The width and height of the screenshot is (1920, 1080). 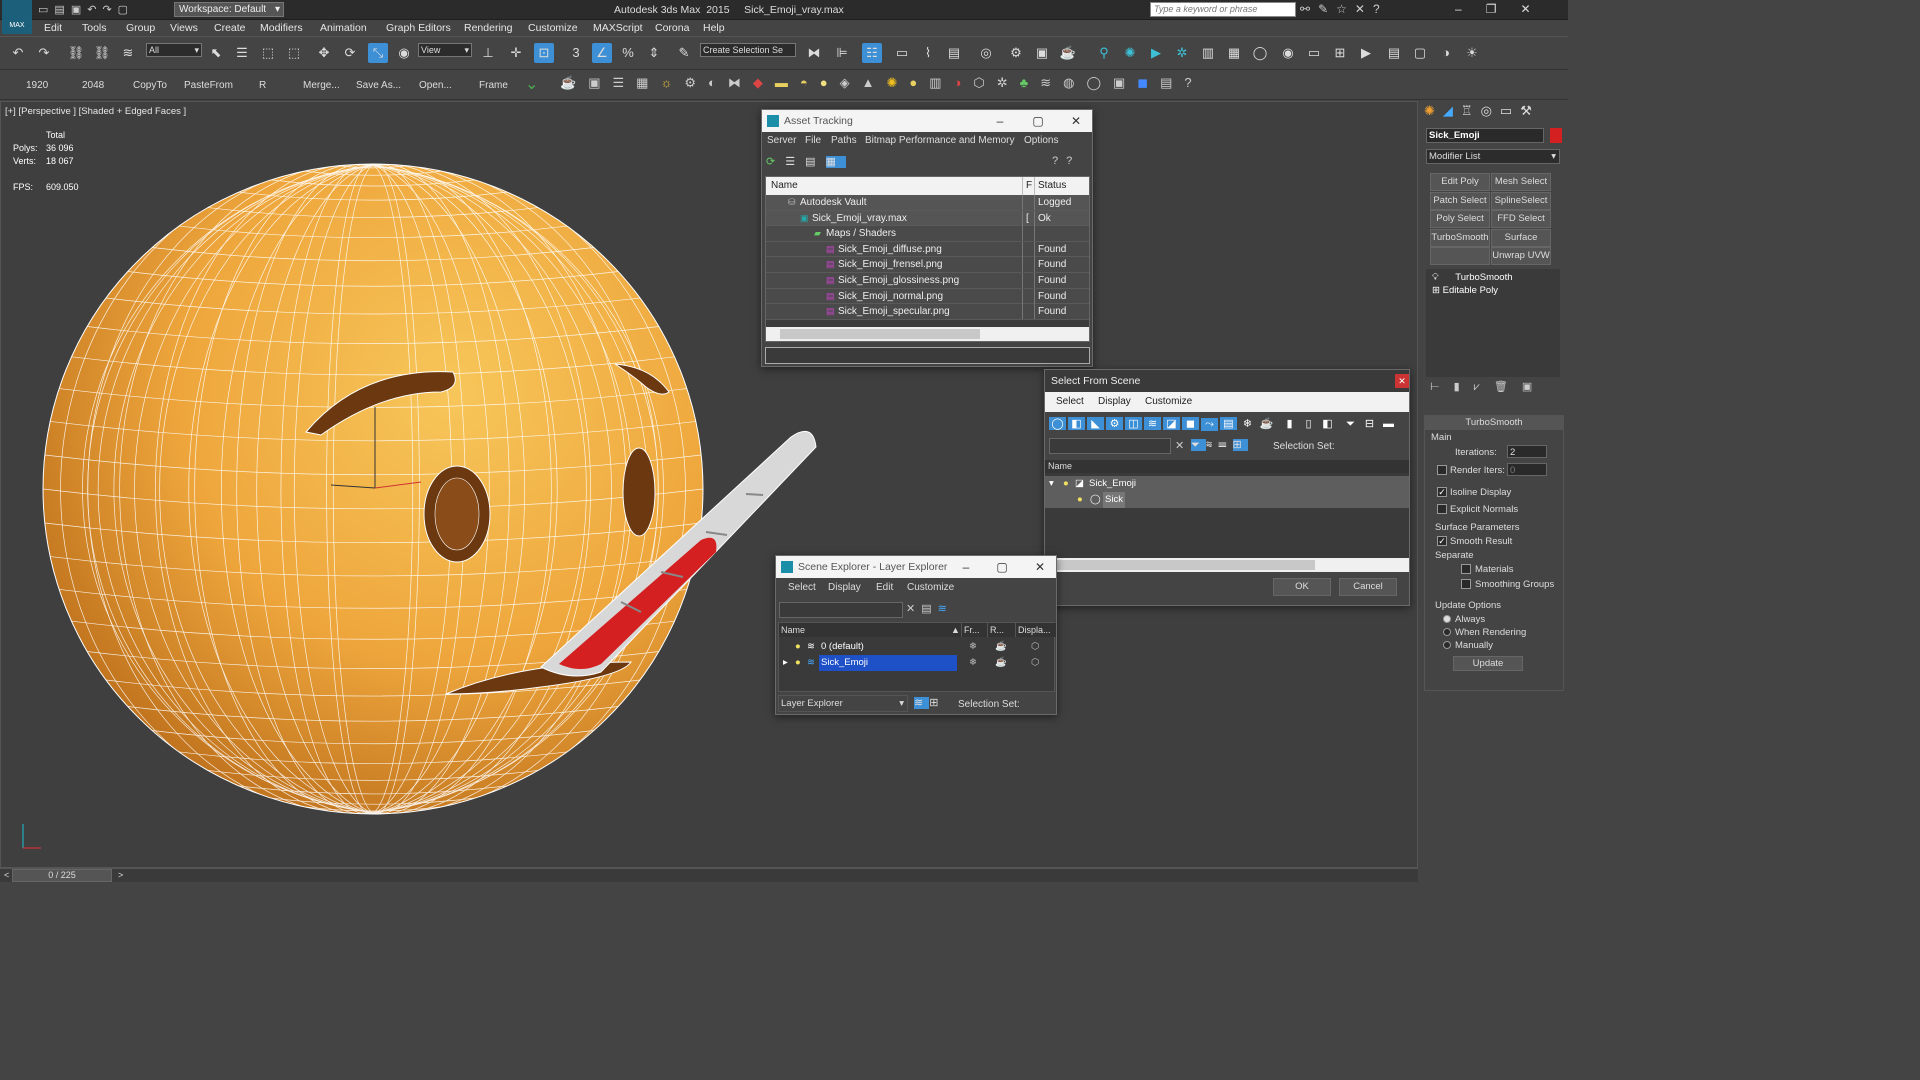 I want to click on explicit-normals-checkbox, so click(x=1442, y=509).